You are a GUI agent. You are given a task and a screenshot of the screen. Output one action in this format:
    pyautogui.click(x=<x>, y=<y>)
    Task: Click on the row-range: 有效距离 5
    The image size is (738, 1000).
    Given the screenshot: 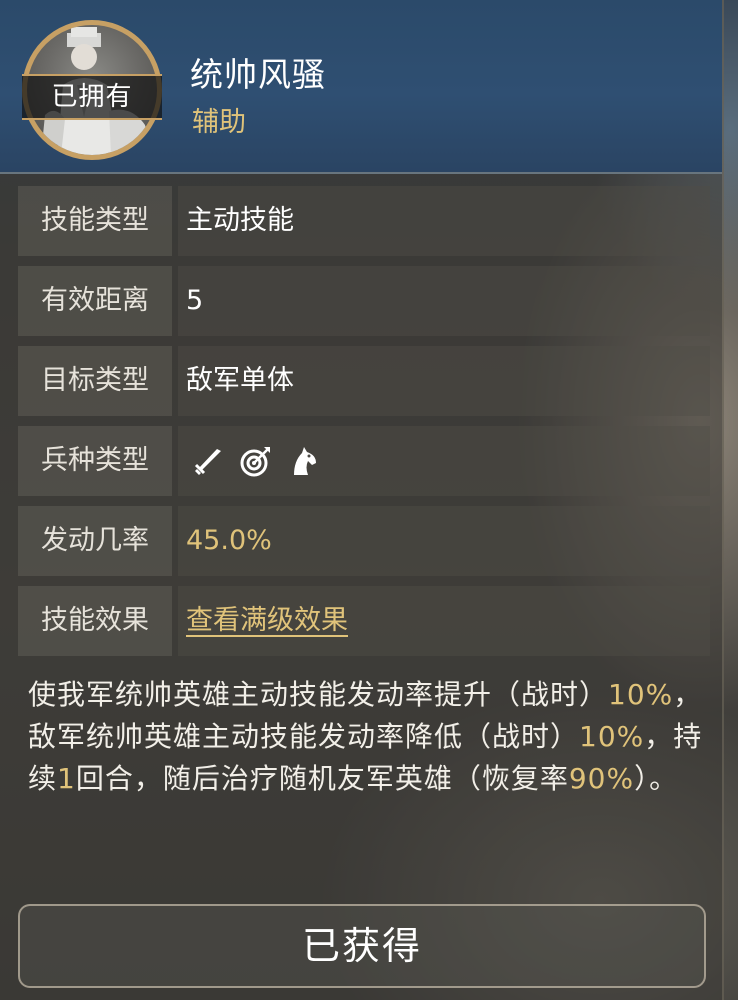 What is the action you would take?
    pyautogui.click(x=364, y=301)
    